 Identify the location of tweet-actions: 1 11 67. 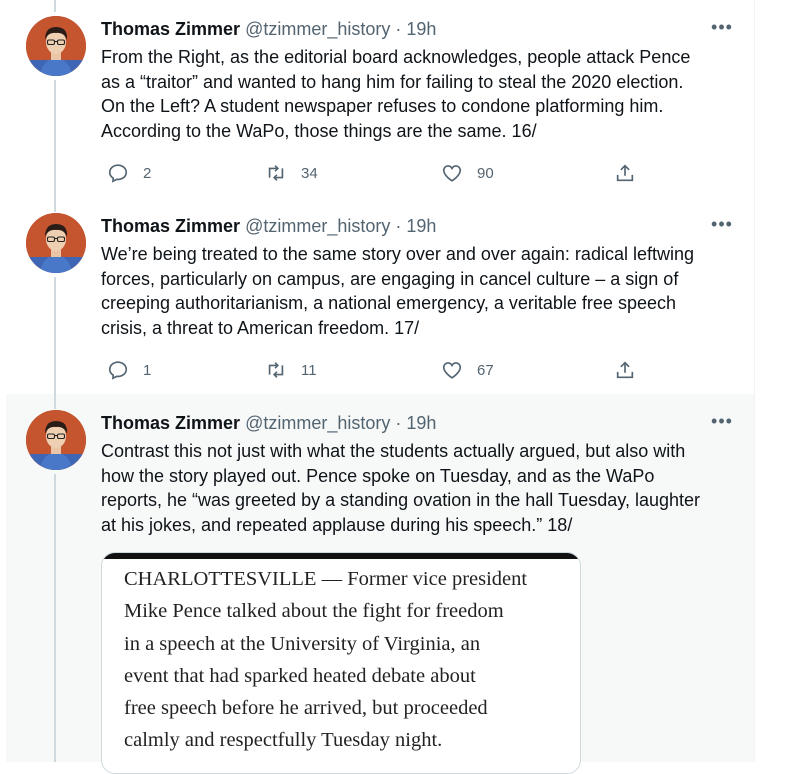
(371, 370).